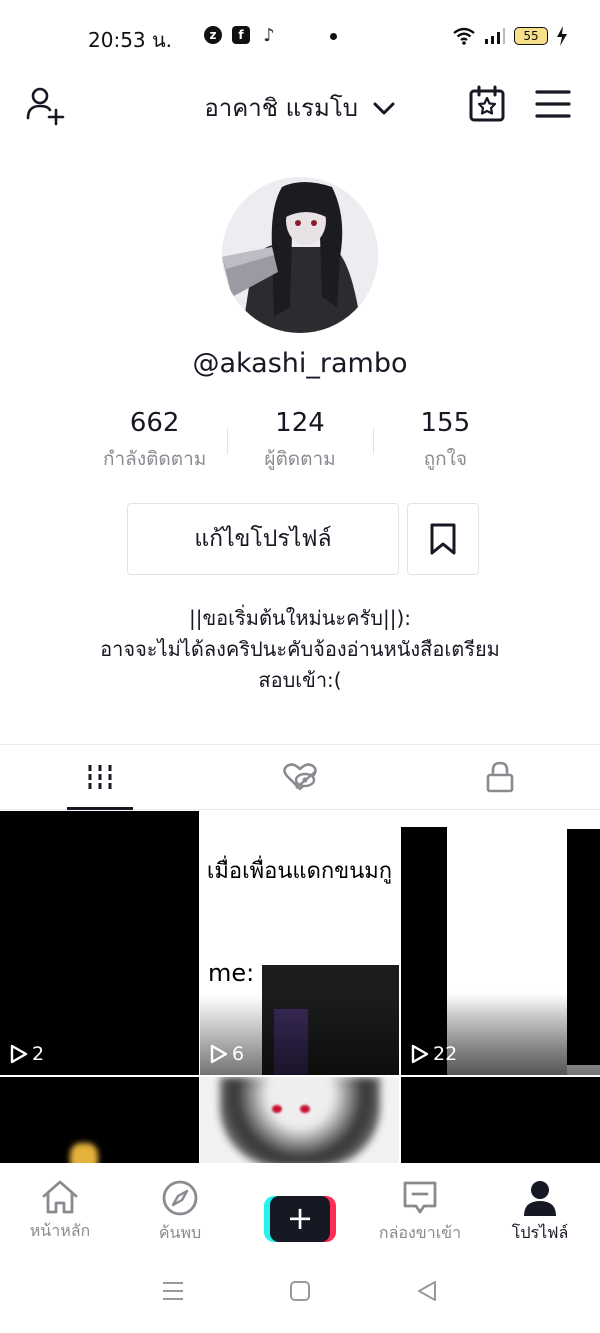 The image size is (600, 1333). What do you see at coordinates (38, 1054) in the screenshot?
I see `view-count-value: 2` at bounding box center [38, 1054].